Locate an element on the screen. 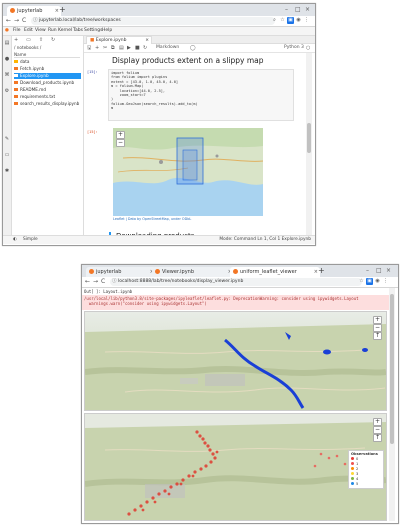 This screenshot has width=405, height=526. jupyter-logo-icon: ● is located at coordinates (7, 30).